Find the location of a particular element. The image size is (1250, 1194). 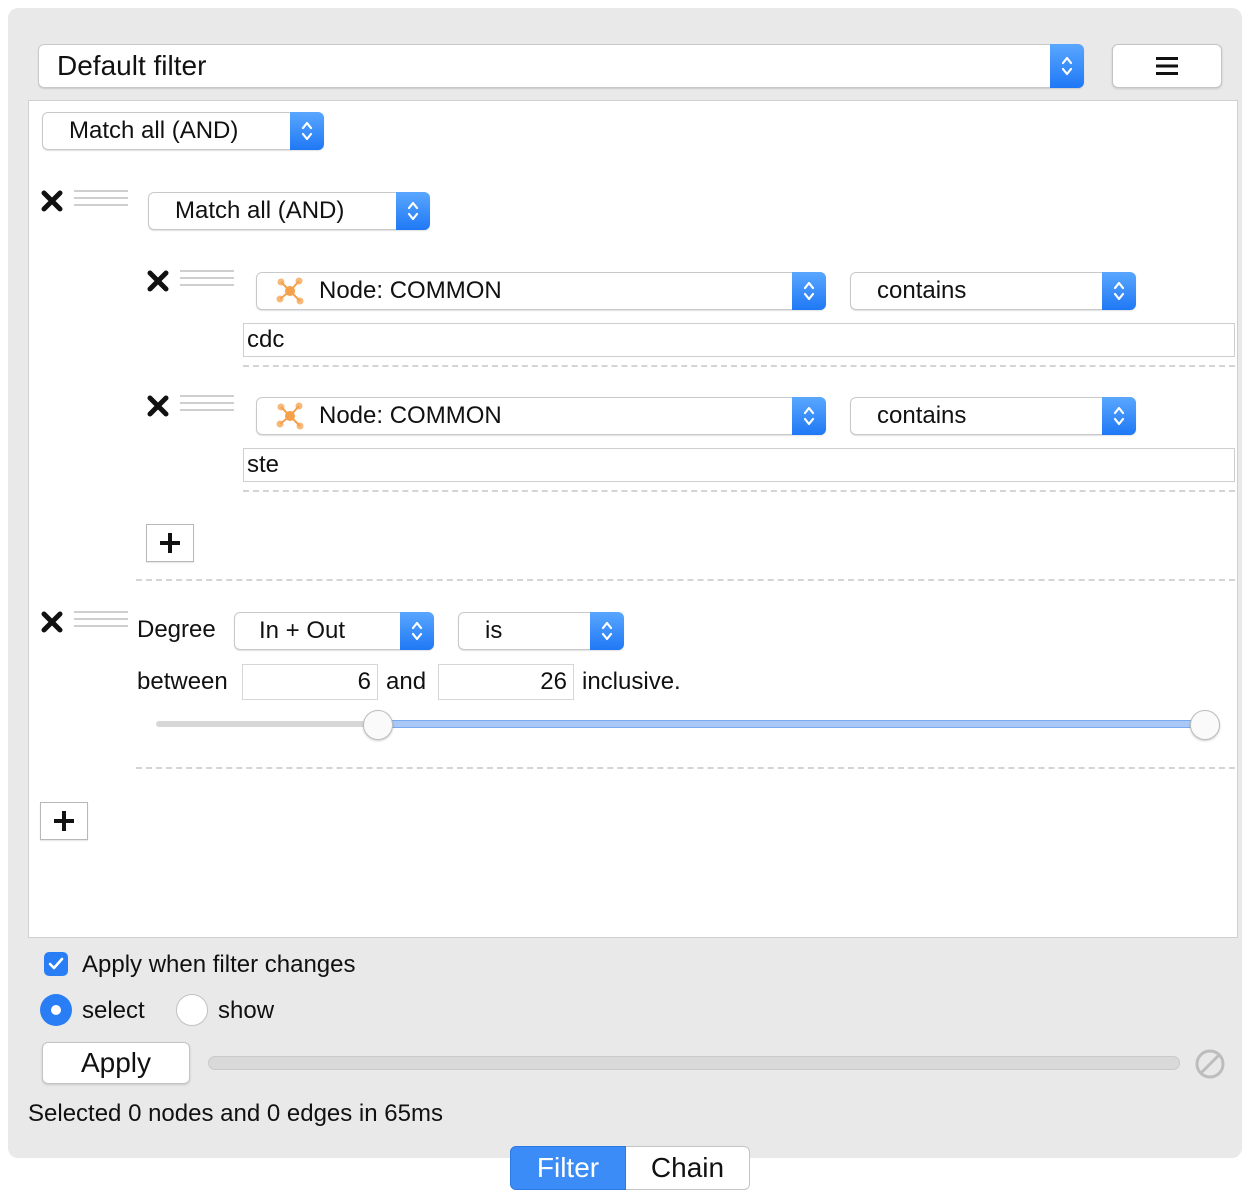

apply-button: Apply is located at coordinates (116, 1063).